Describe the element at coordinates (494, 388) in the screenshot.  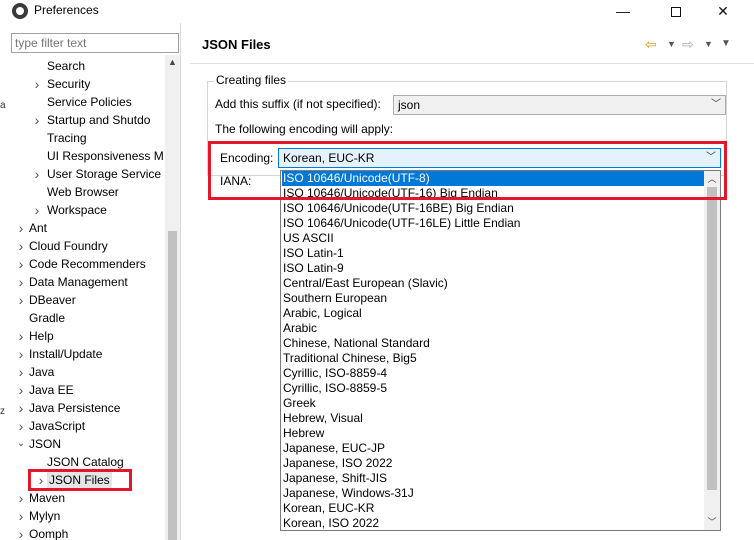
I see `encoding-option: Cyrillic, ISO-8859-5` at that location.